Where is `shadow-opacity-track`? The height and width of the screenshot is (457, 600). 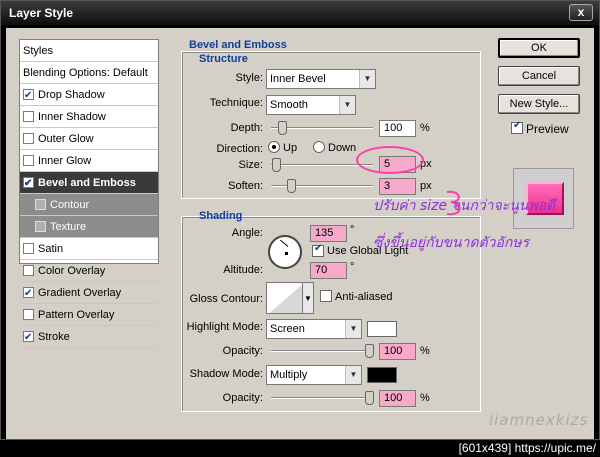 shadow-opacity-track is located at coordinates (322, 398).